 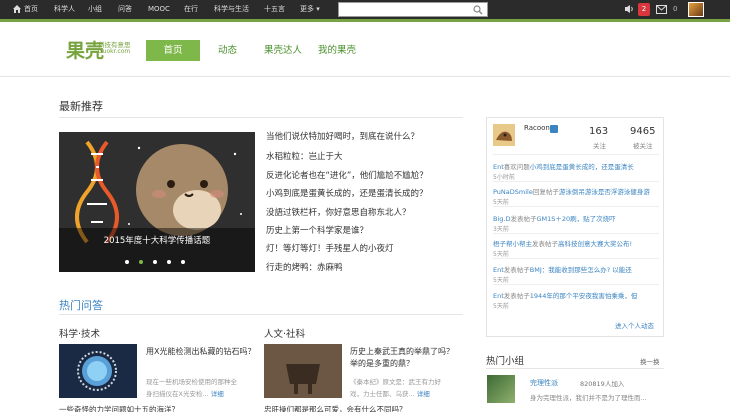 What do you see at coordinates (599, 146) in the screenshot?
I see `following-label: 关注` at bounding box center [599, 146].